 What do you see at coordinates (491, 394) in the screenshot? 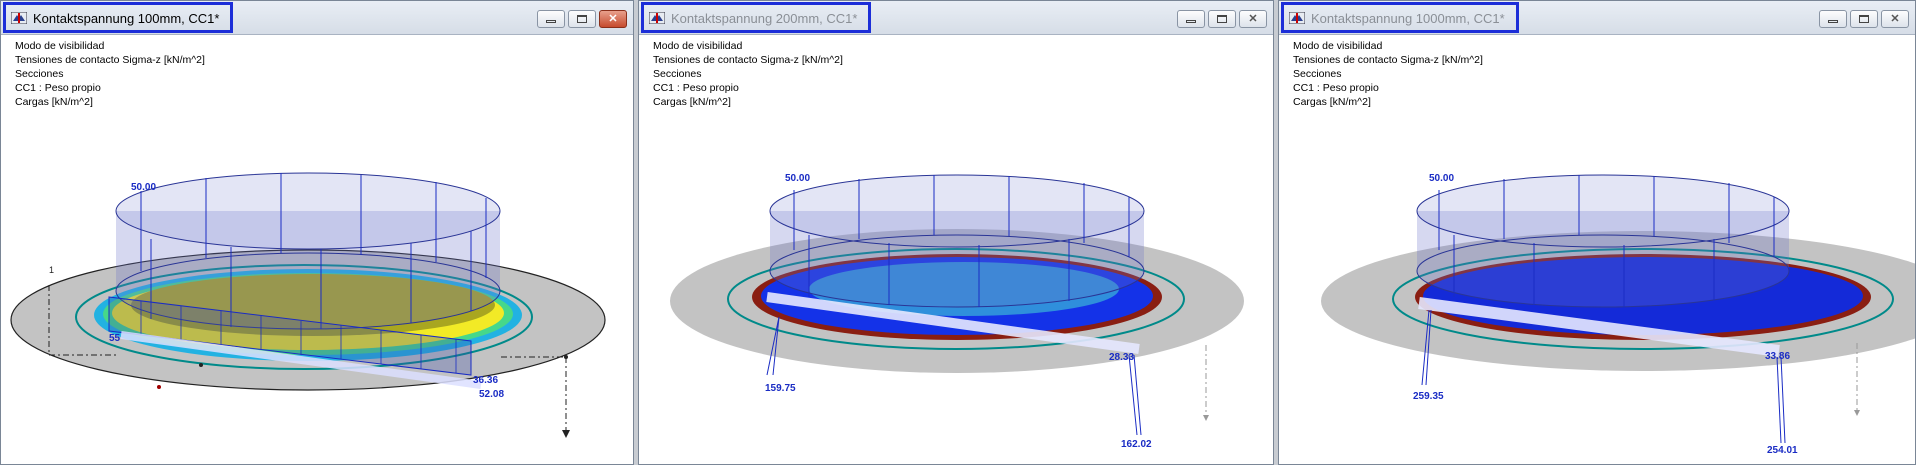
I see `section-value-label: 52.08` at bounding box center [491, 394].